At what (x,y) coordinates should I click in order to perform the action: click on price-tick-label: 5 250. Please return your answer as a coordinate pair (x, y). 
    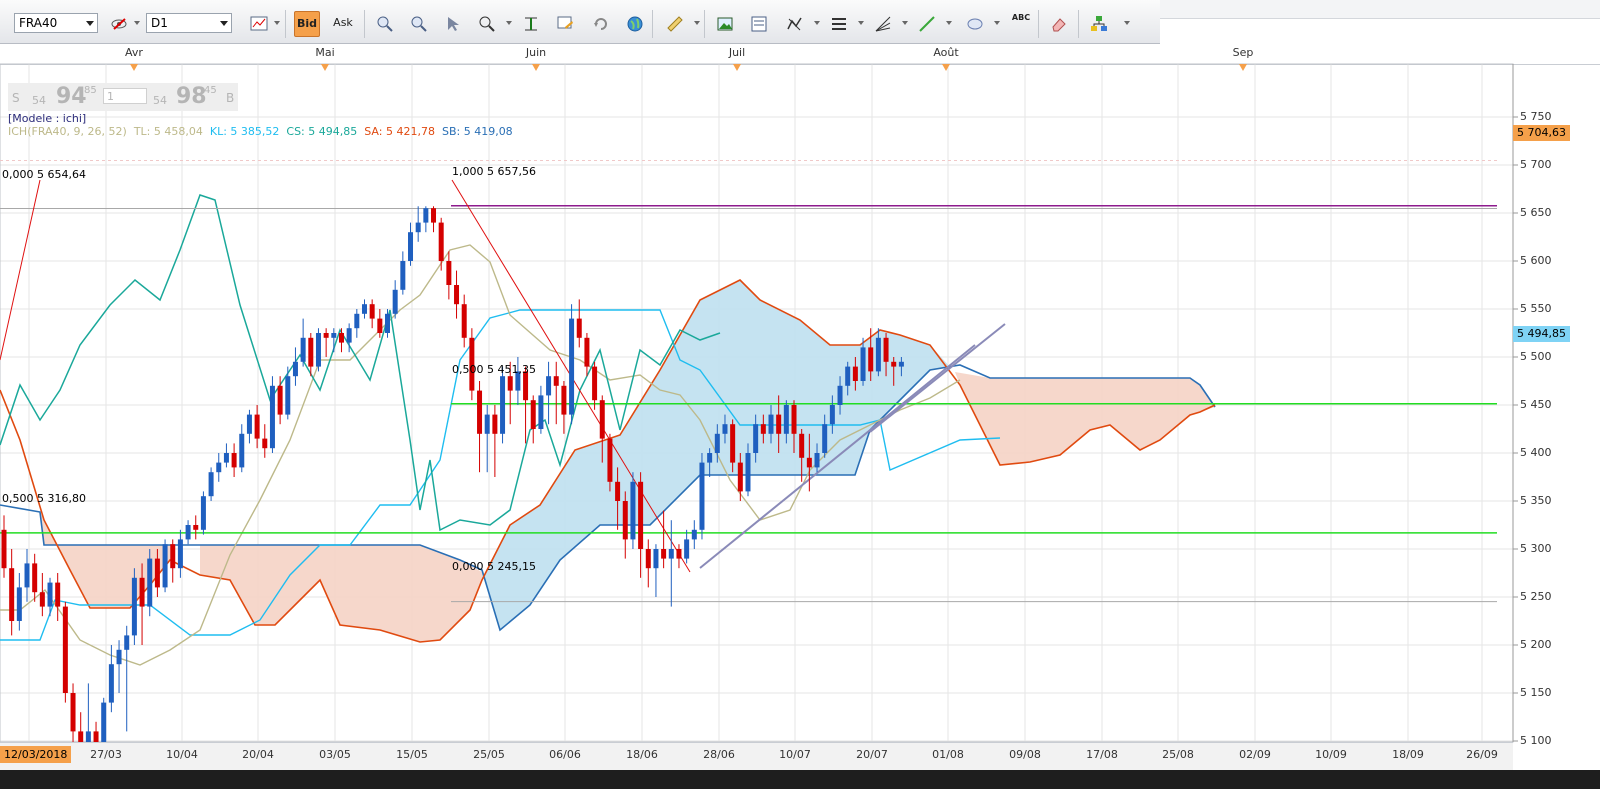
    Looking at the image, I should click on (1536, 596).